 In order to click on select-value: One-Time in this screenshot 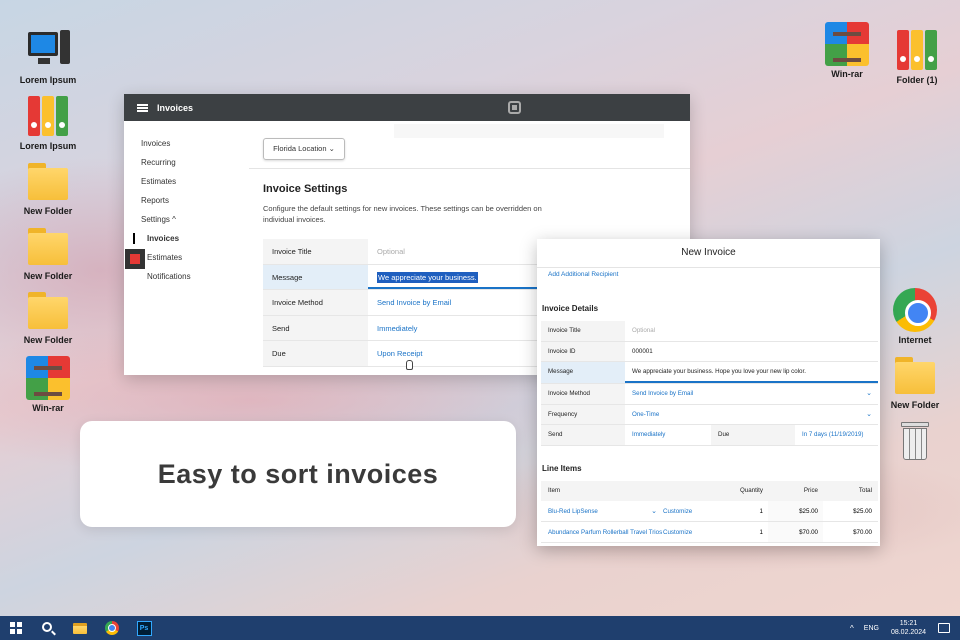, I will do `click(646, 414)`.